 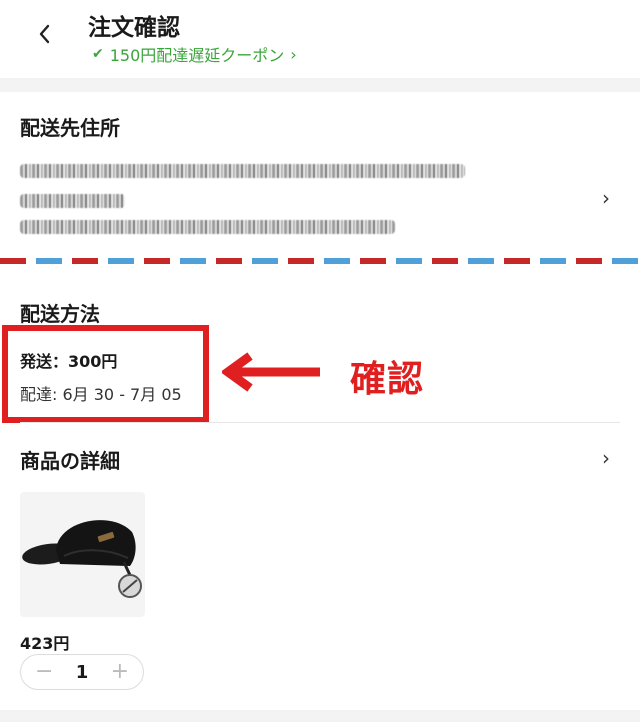 I want to click on highlight-box, so click(x=105, y=374).